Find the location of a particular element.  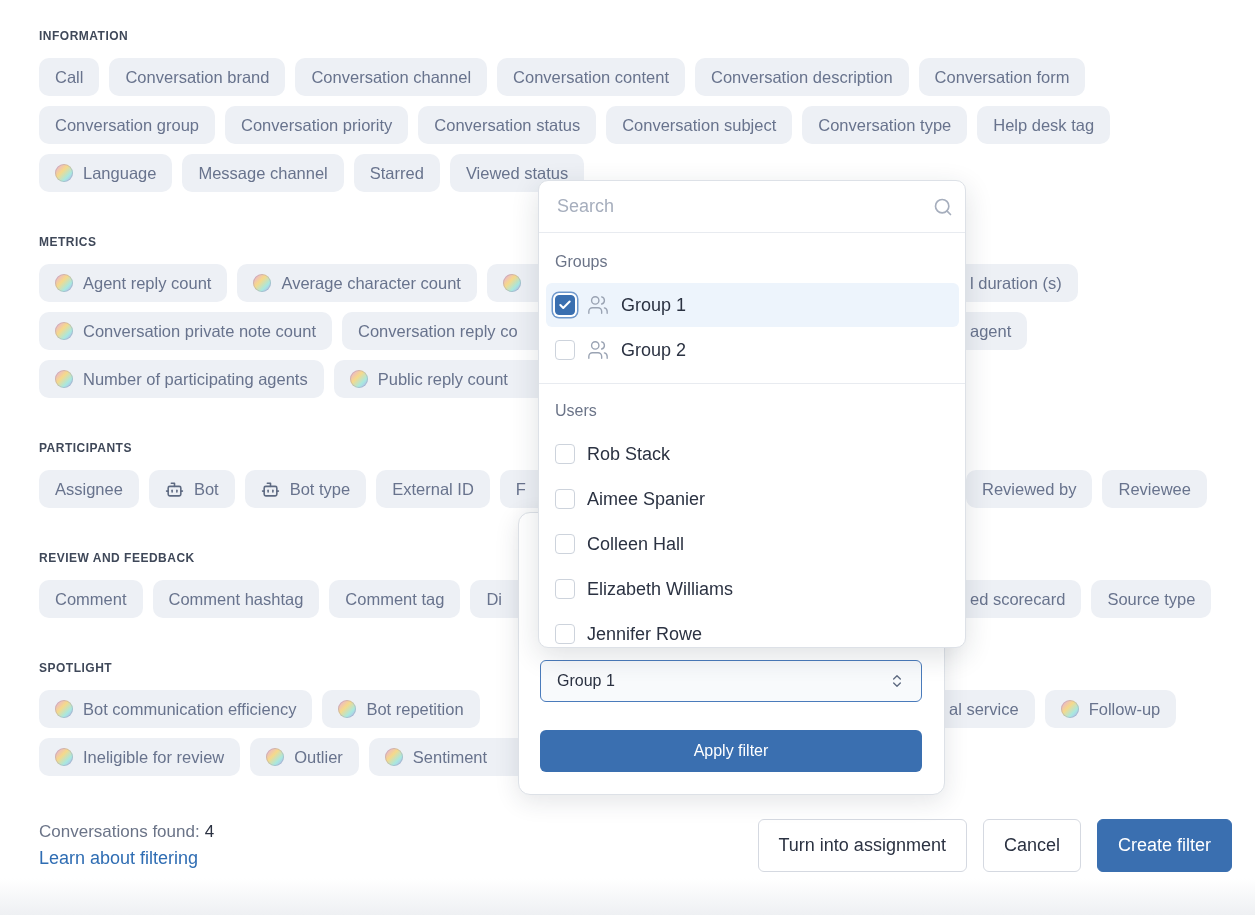

filter-chip: Di is located at coordinates (494, 599).